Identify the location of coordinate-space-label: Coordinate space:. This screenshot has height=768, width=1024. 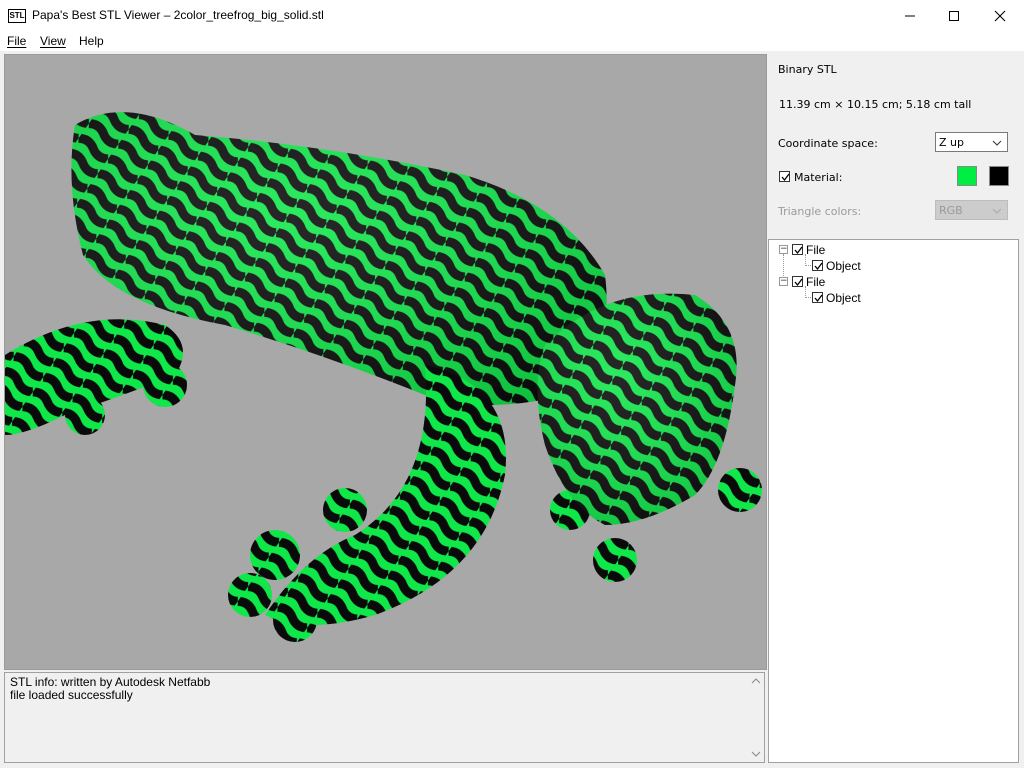
(828, 143).